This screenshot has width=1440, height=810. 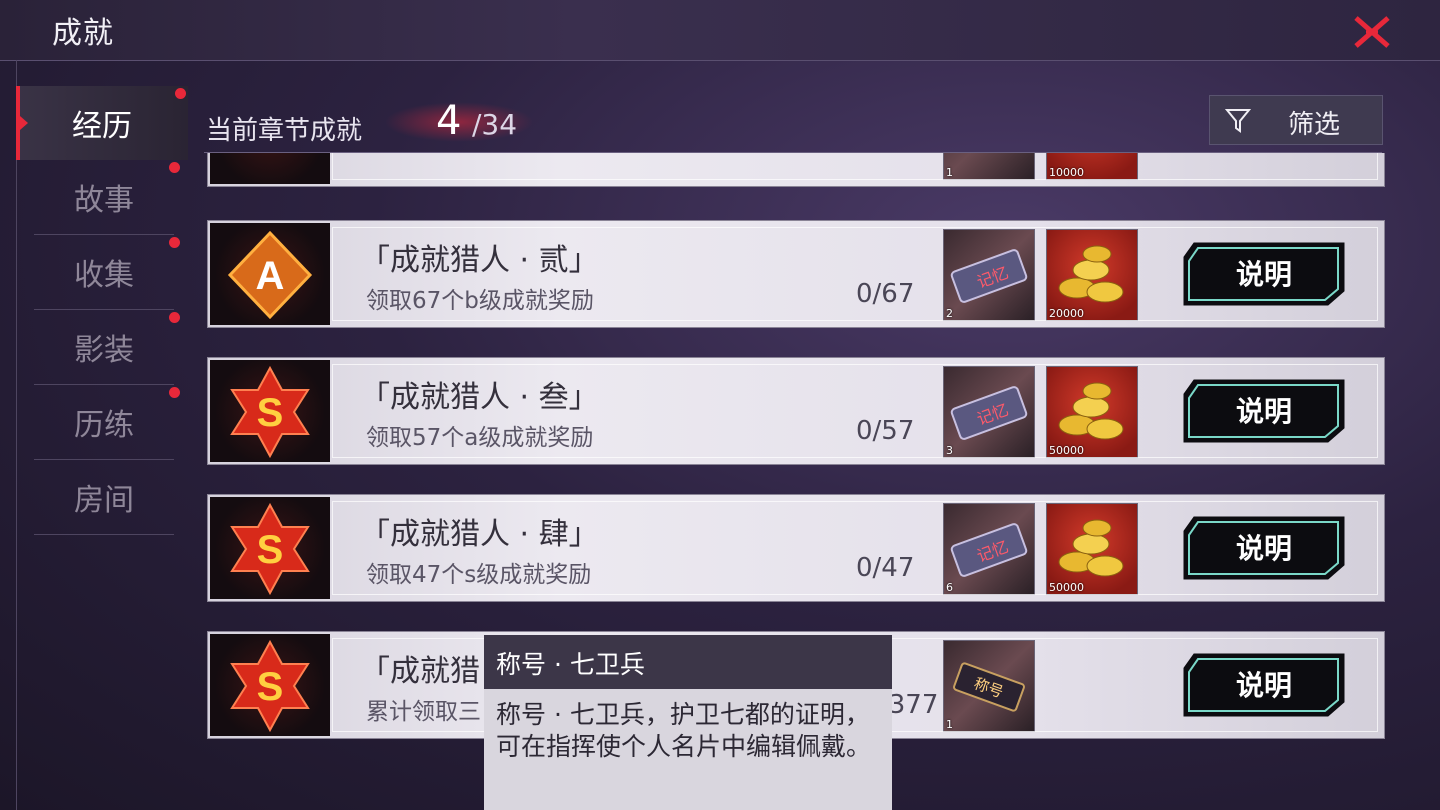 I want to click on page-title: 成就, so click(x=83, y=33).